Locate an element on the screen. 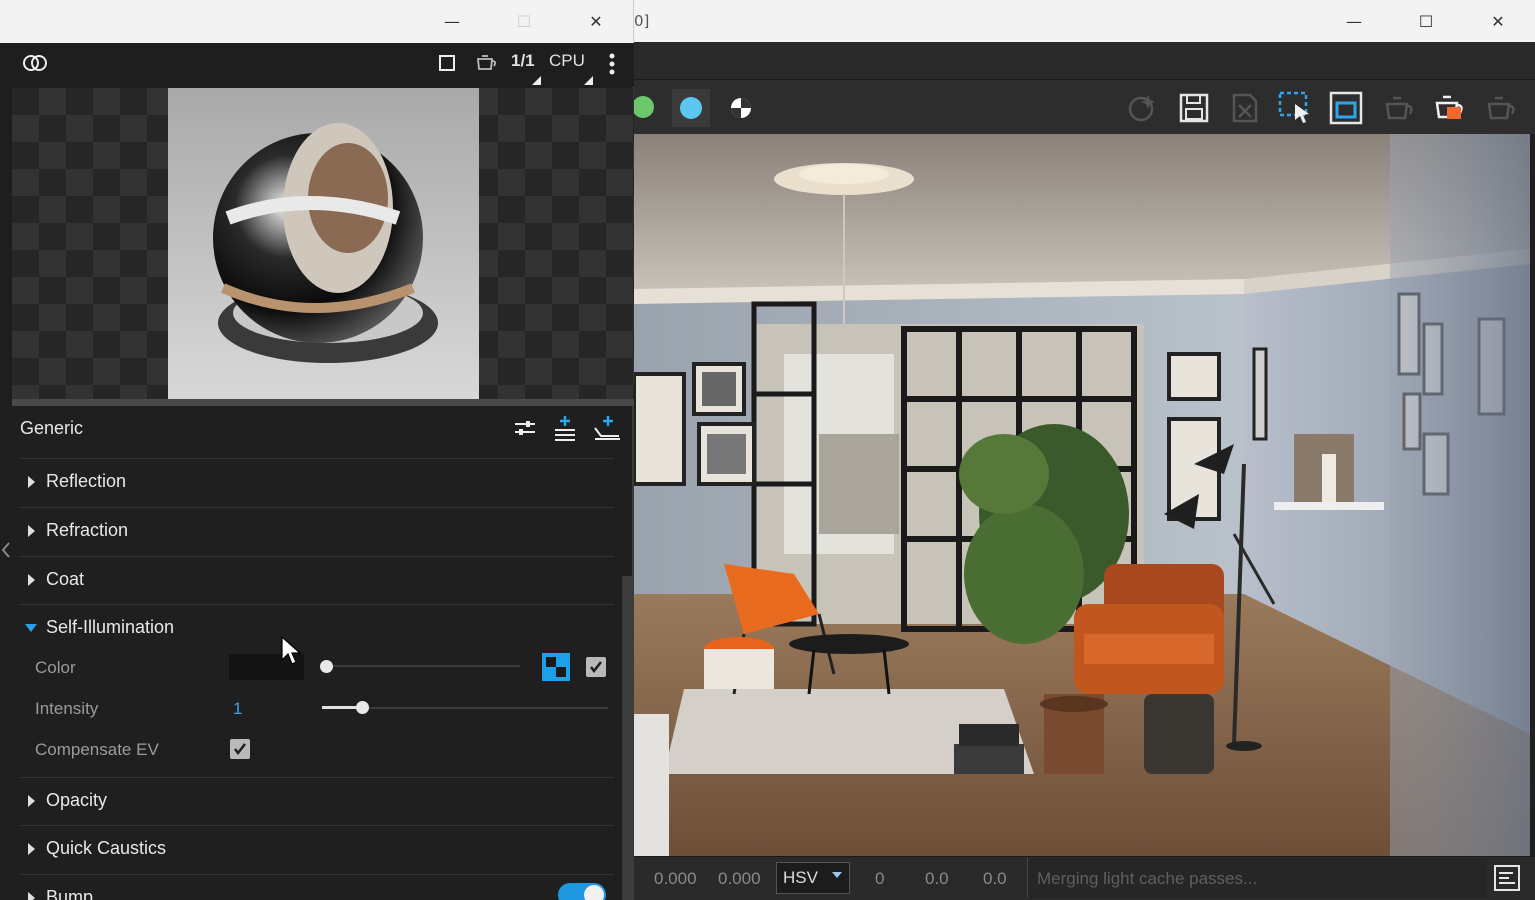 This screenshot has height=900, width=1535. rollout-label: Bump is located at coordinates (70, 893).